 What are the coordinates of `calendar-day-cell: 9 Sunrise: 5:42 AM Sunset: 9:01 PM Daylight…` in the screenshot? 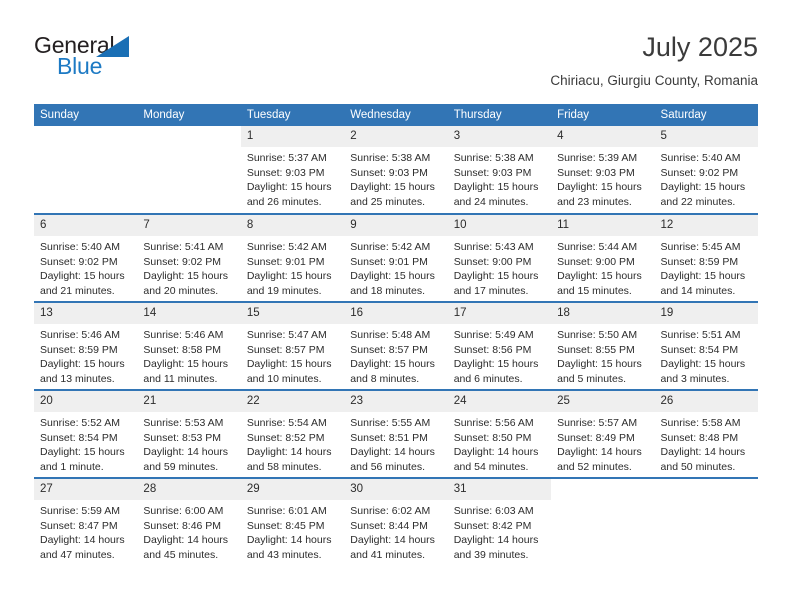 It's located at (396, 257).